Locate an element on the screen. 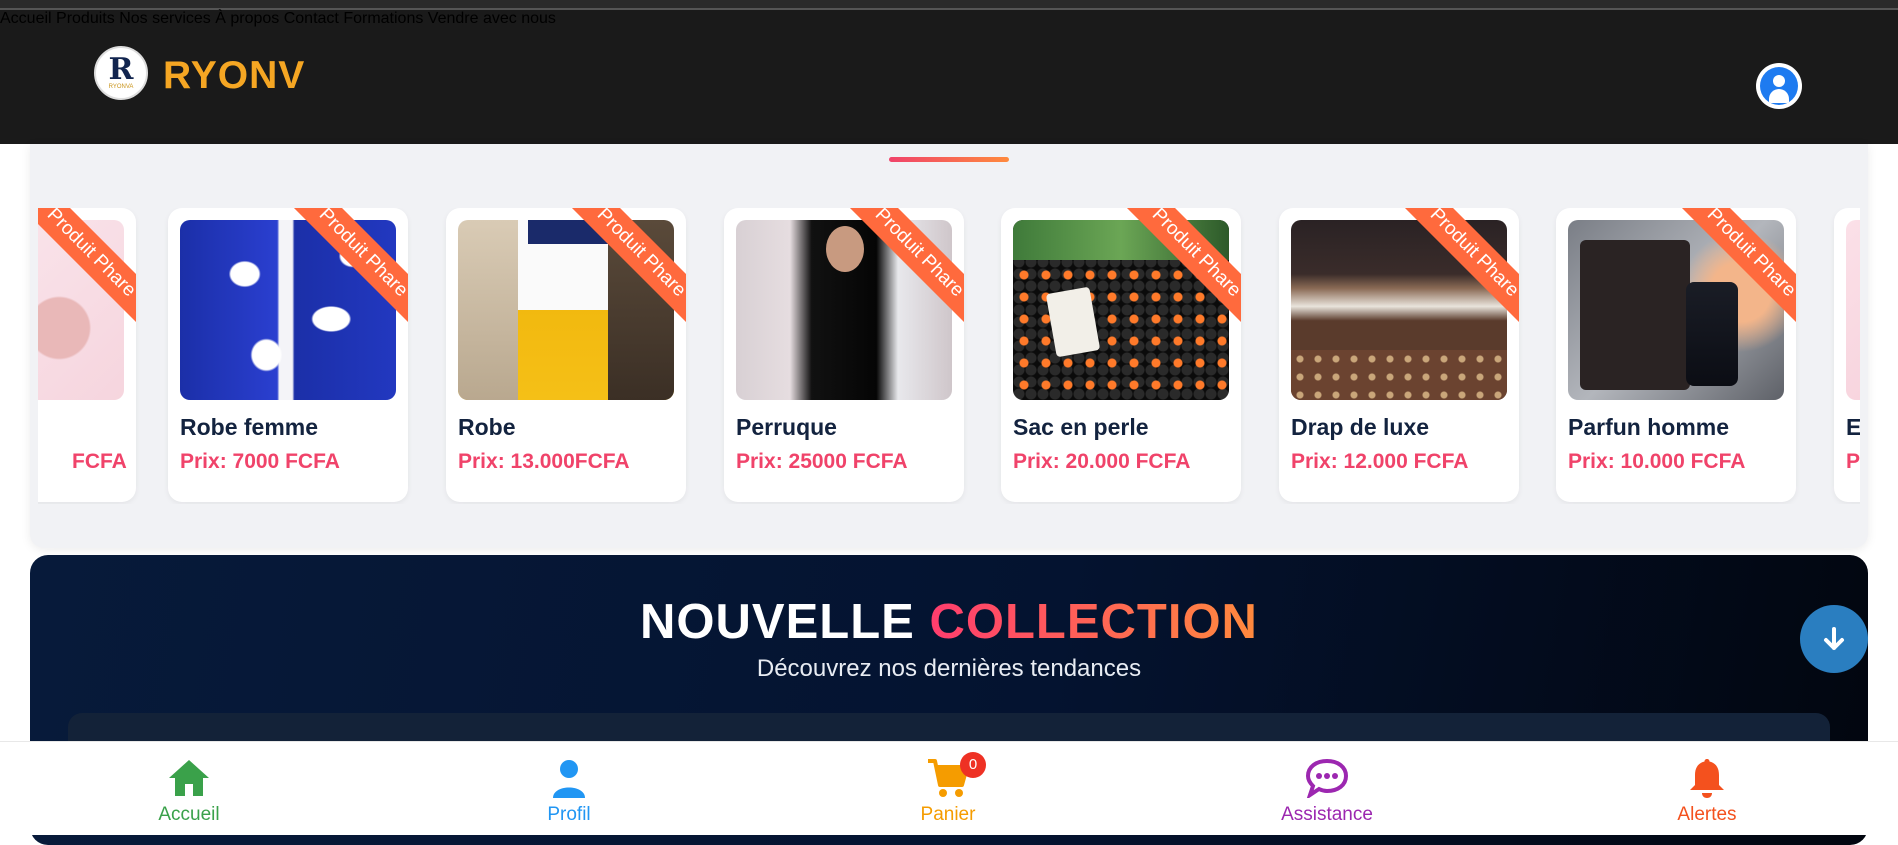 Image resolution: width=1898 pixels, height=845 pixels. collection-title-white: NOUVELLE is located at coordinates (777, 622).